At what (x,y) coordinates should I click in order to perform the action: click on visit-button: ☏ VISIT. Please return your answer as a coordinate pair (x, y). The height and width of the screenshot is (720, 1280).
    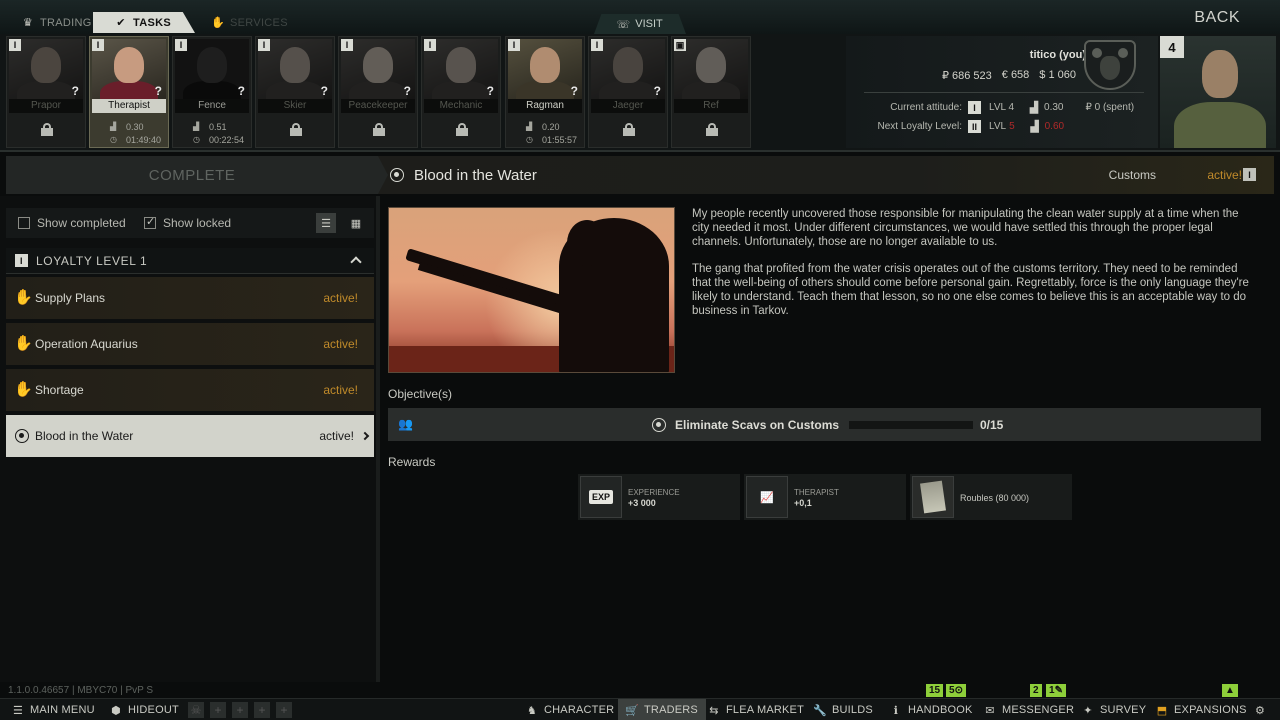
    Looking at the image, I should click on (640, 24).